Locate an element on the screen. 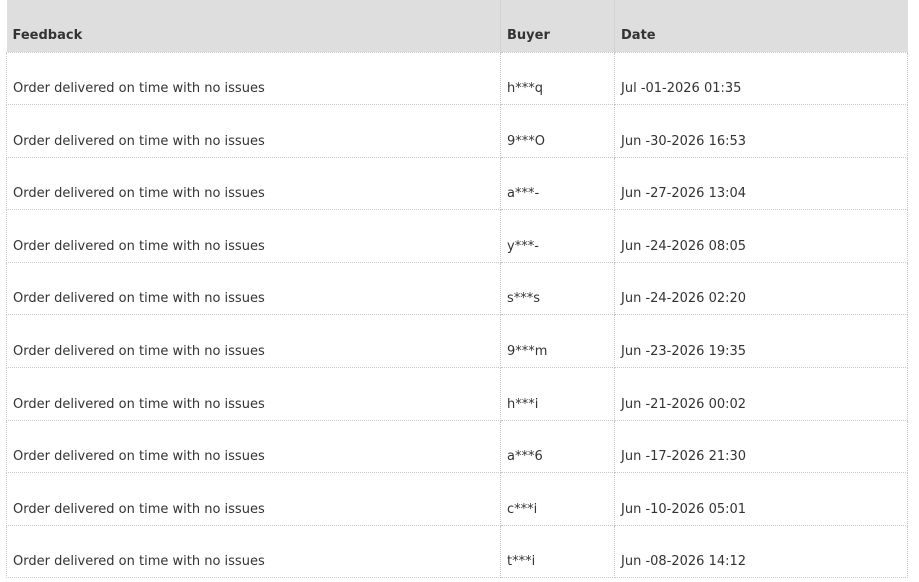 Image resolution: width=919 pixels, height=582 pixels. table-header: Feedback Buyer Date is located at coordinates (457, 26).